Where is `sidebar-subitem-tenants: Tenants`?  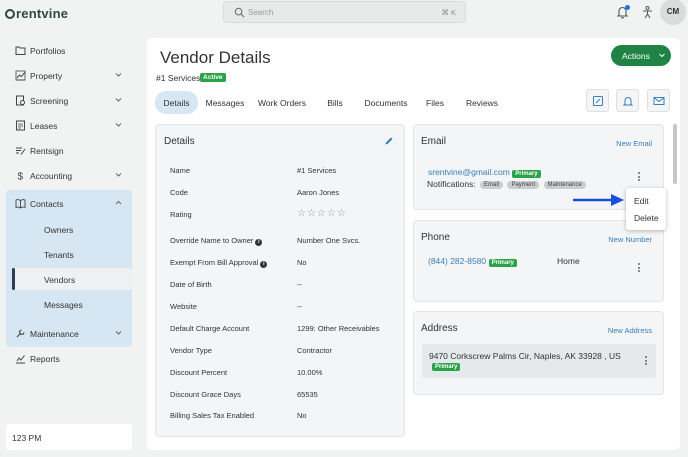 sidebar-subitem-tenants: Tenants is located at coordinates (72, 254).